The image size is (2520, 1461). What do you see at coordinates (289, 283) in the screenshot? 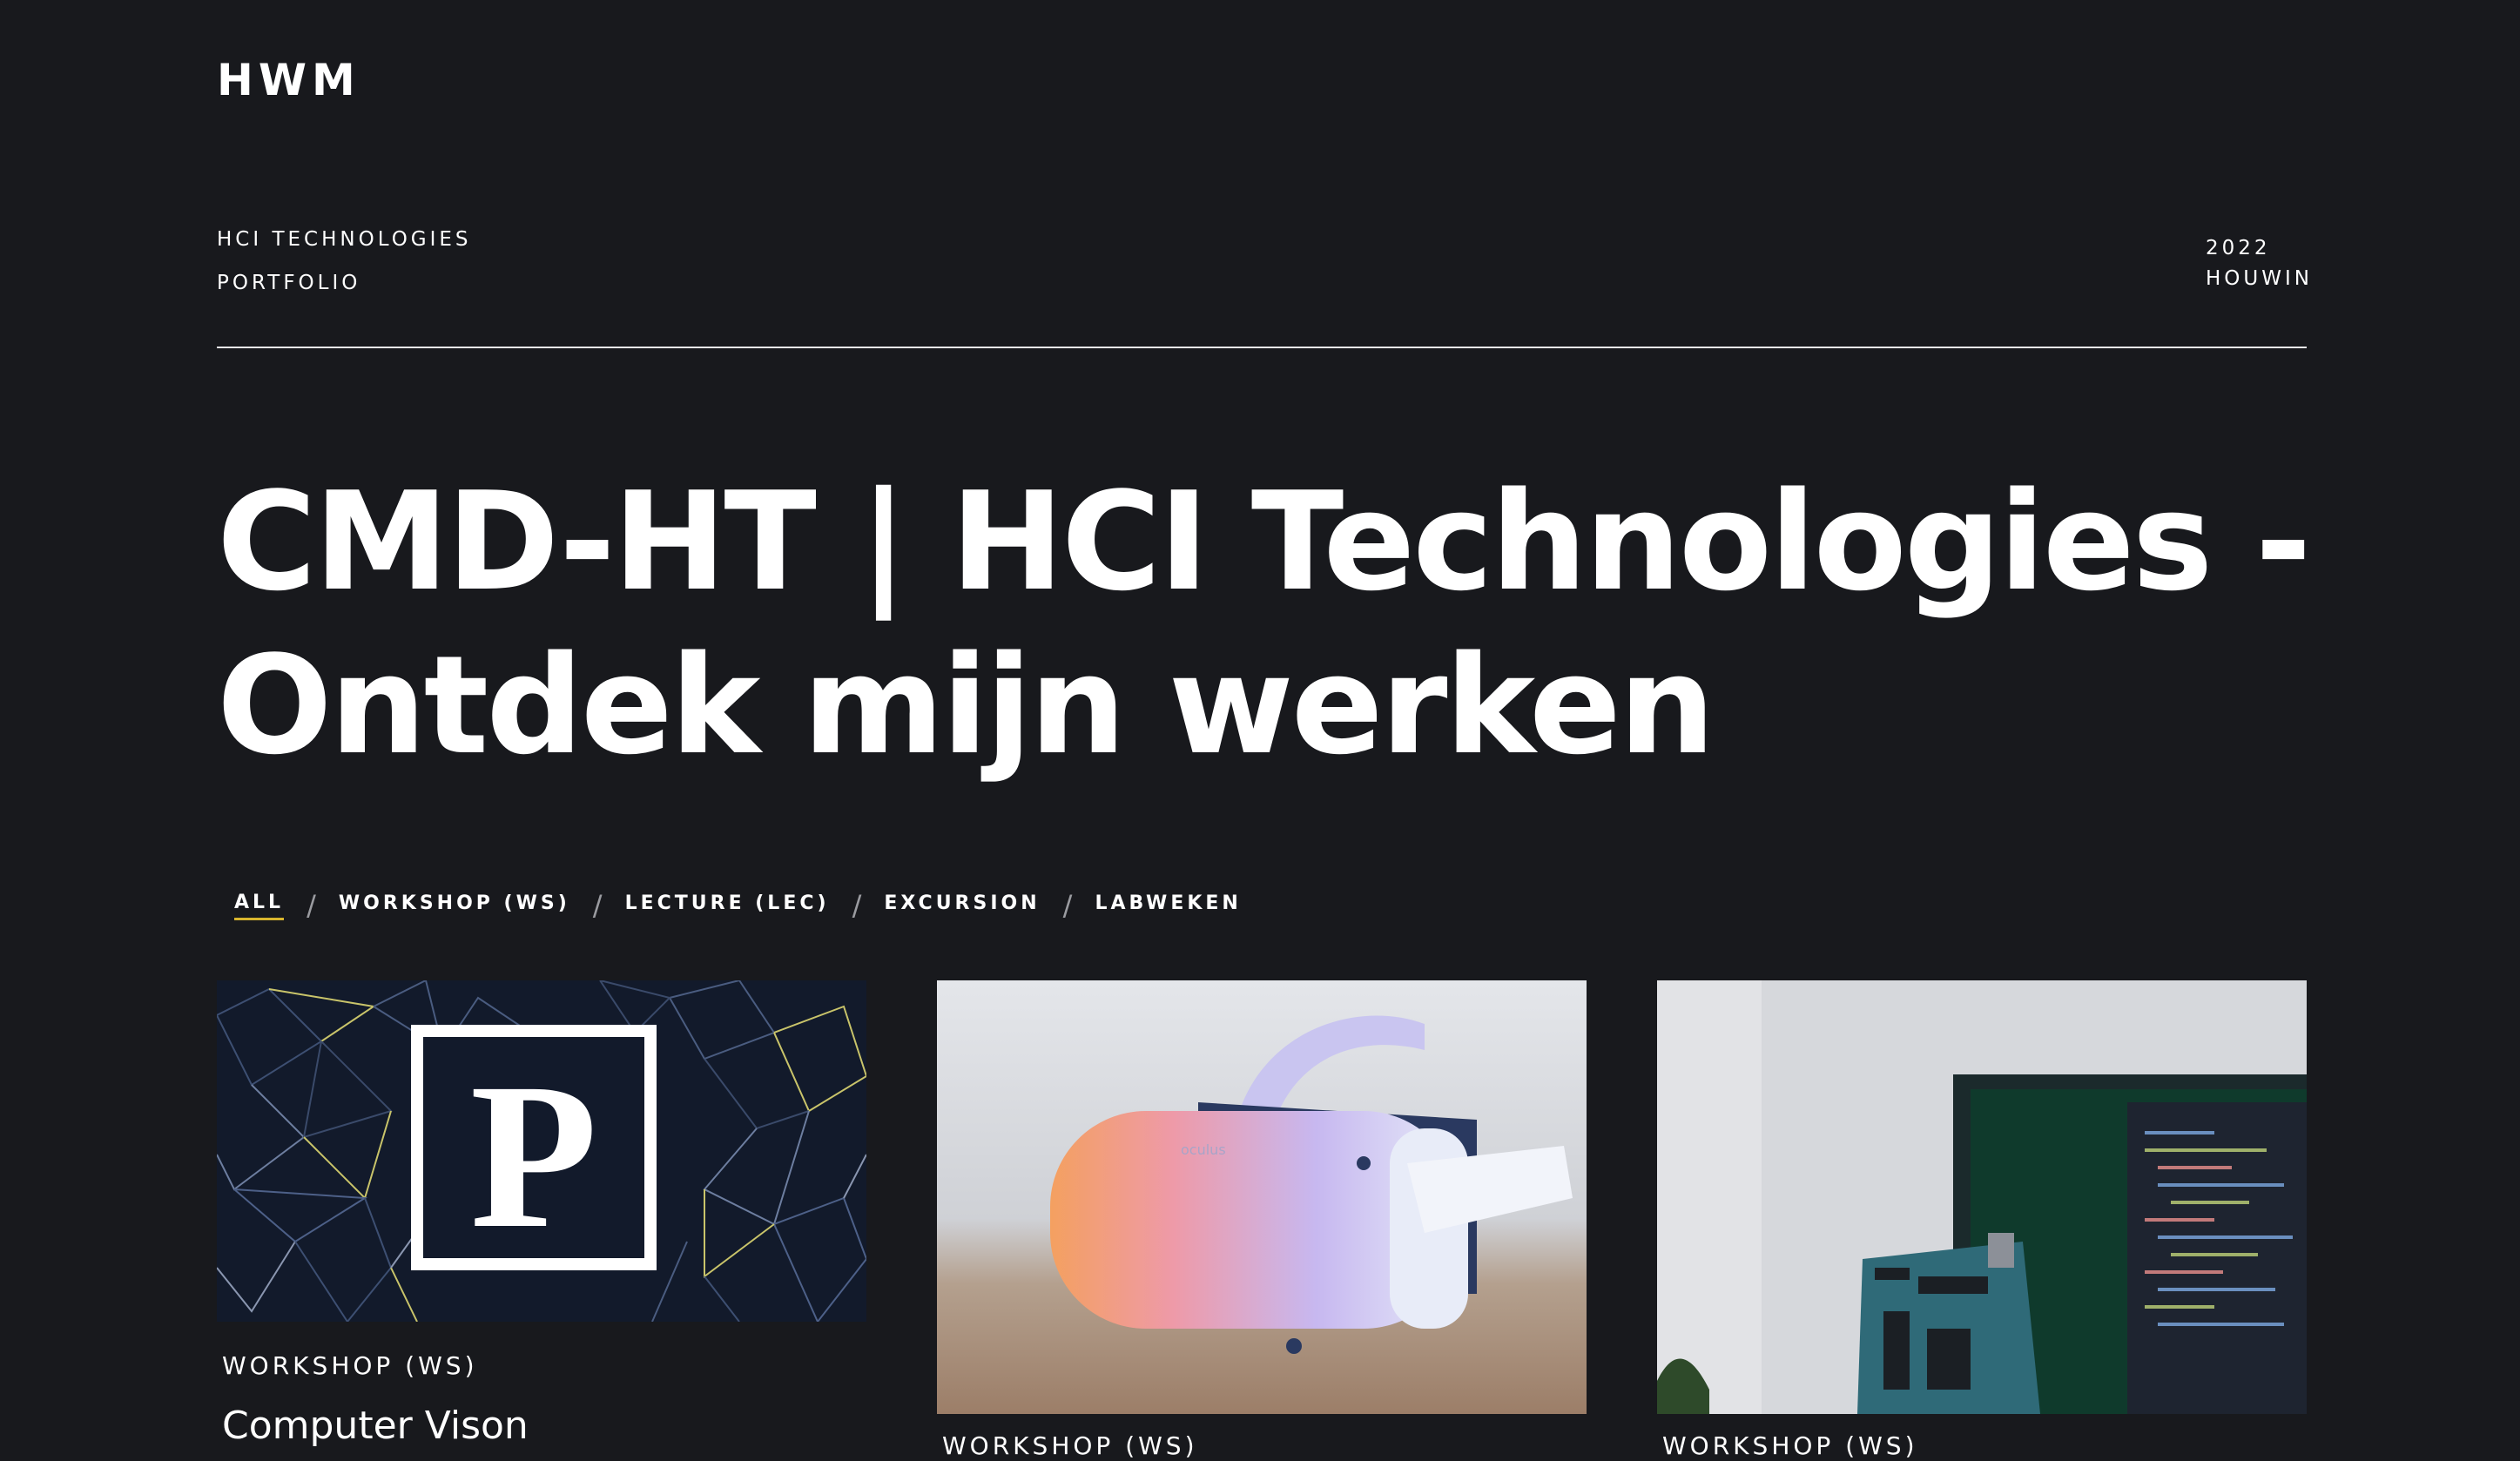
I see `meta-portfolio: PORTFOLIO` at bounding box center [289, 283].